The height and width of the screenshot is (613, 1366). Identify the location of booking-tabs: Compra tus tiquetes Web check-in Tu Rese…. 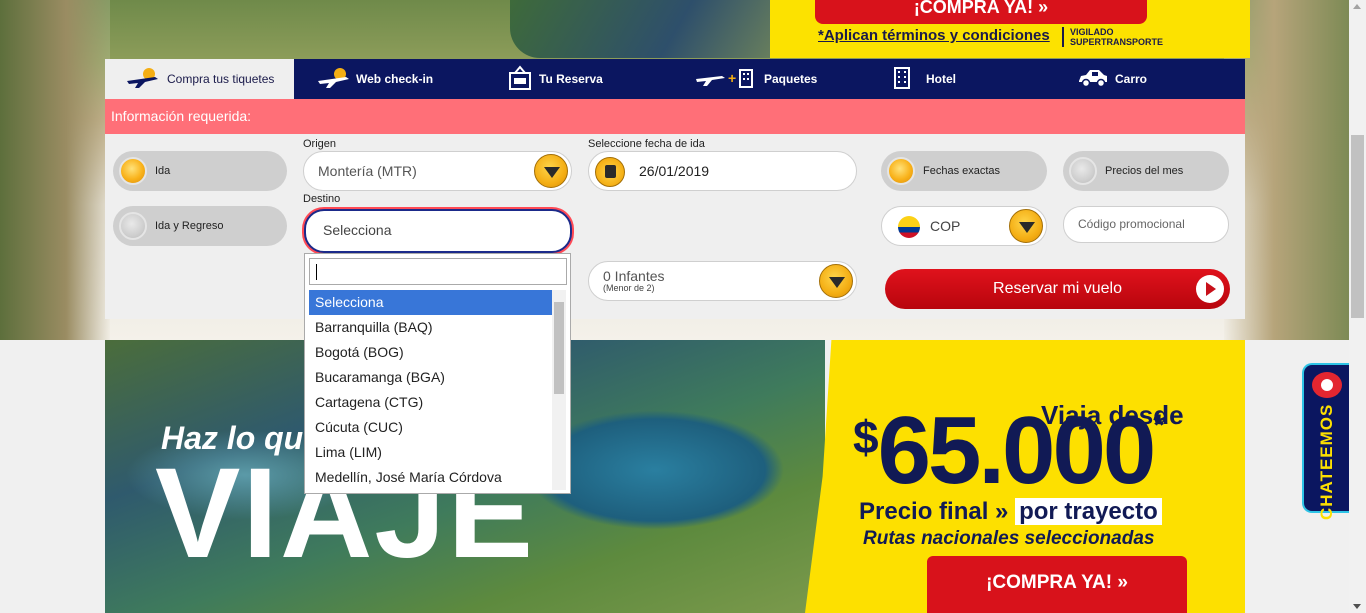
(675, 79).